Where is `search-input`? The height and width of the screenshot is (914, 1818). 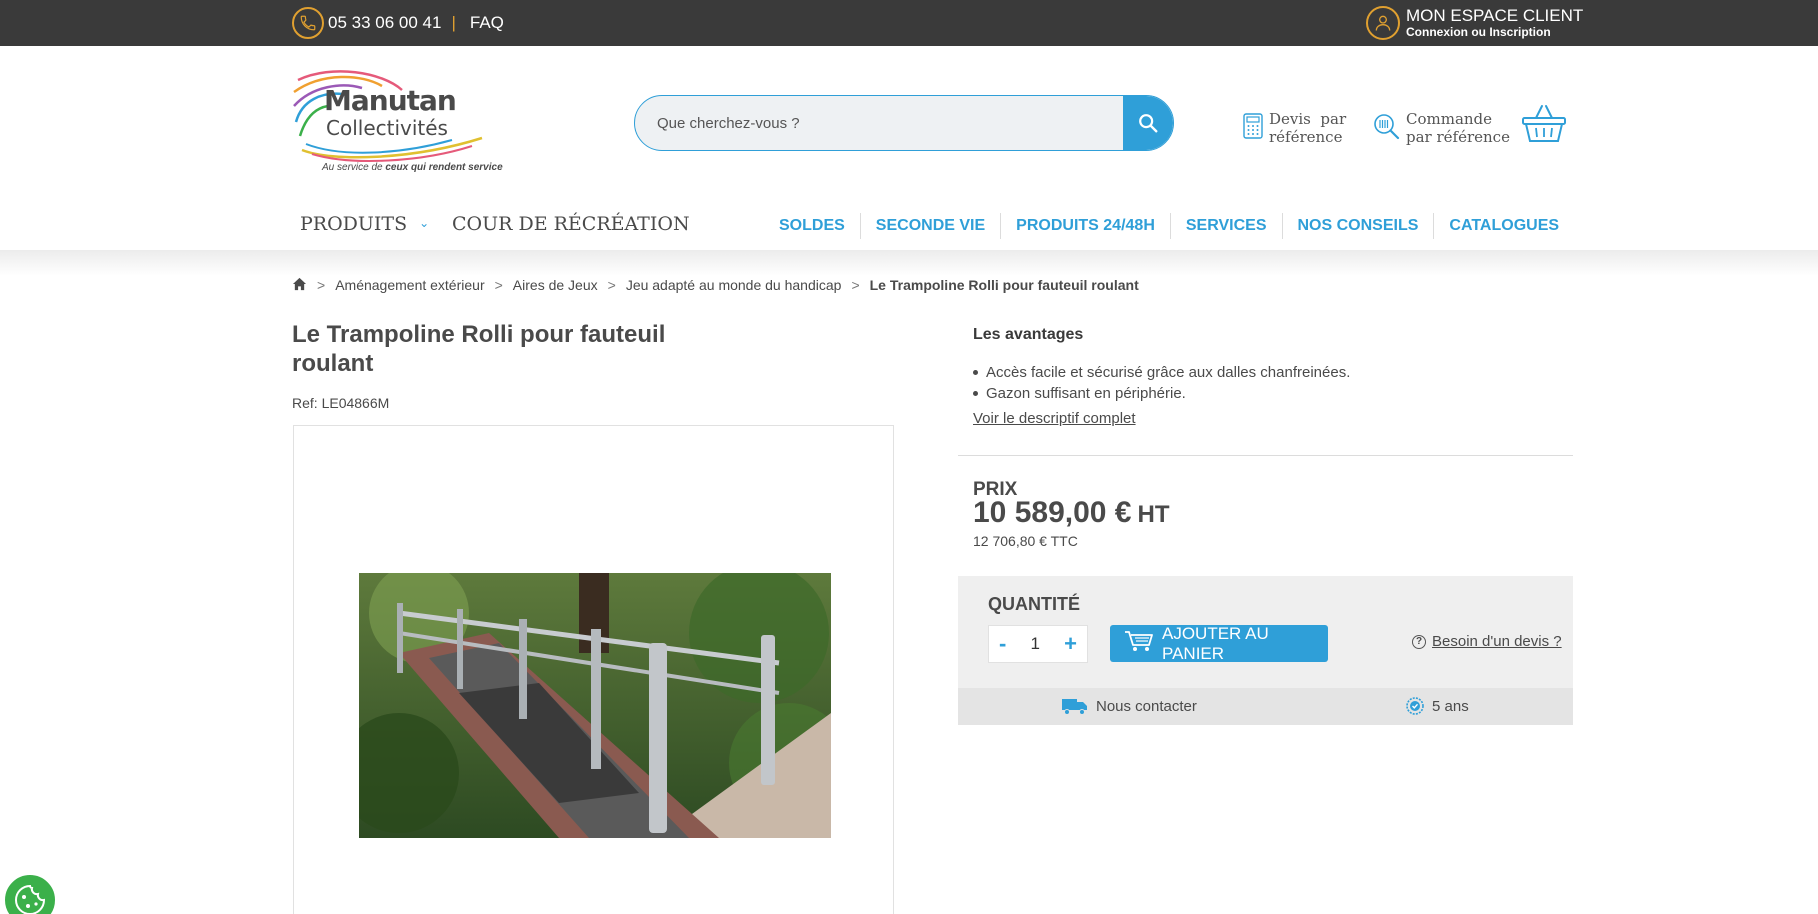
search-input is located at coordinates (880, 123).